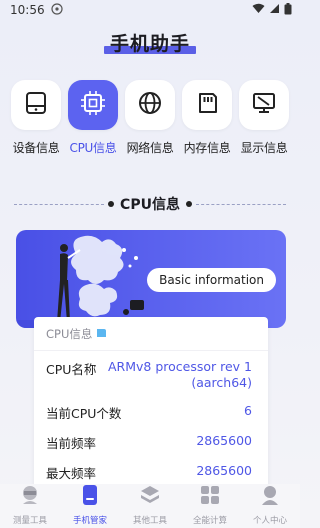  I want to click on section-title: CPU信息, so click(150, 205).